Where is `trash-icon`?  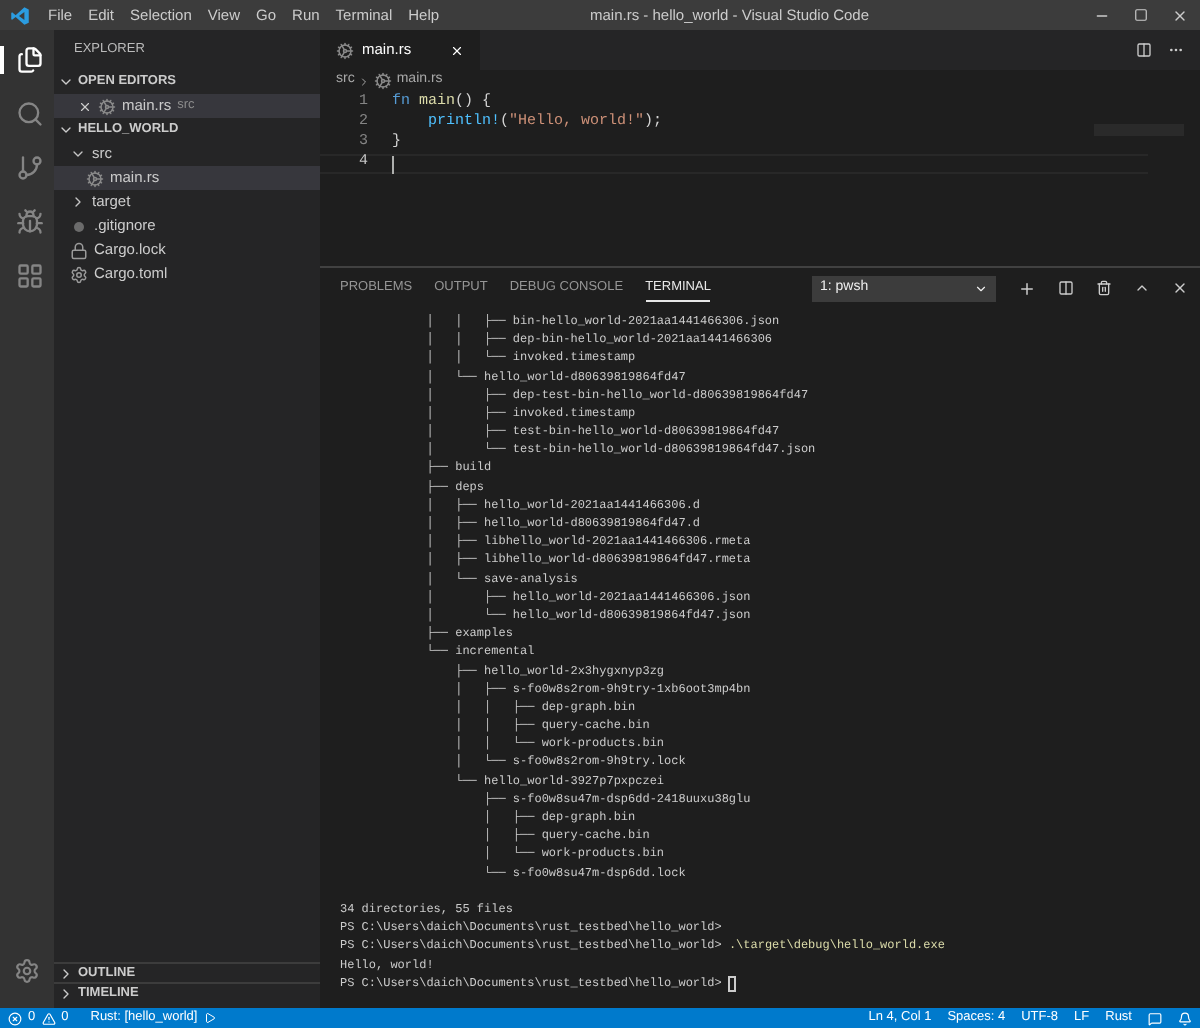 trash-icon is located at coordinates (1104, 288).